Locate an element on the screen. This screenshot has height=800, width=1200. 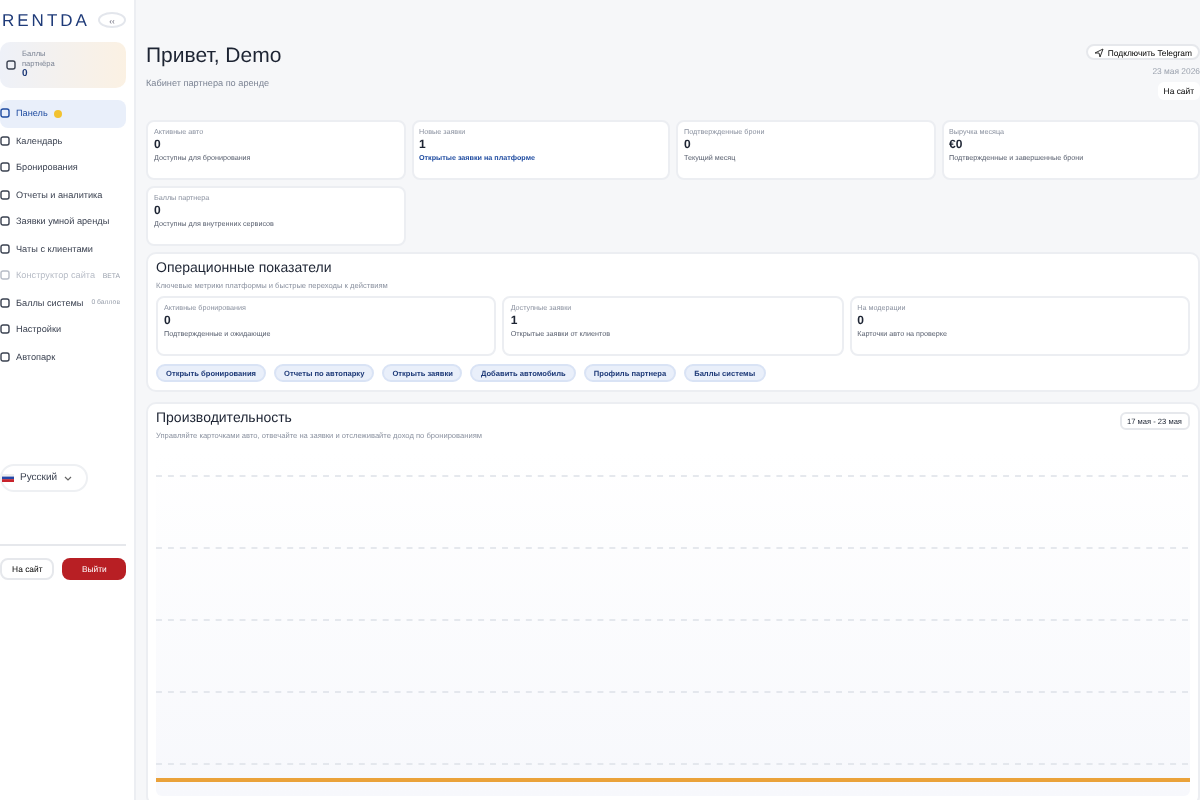
page-title: Привет, Demo is located at coordinates (214, 56).